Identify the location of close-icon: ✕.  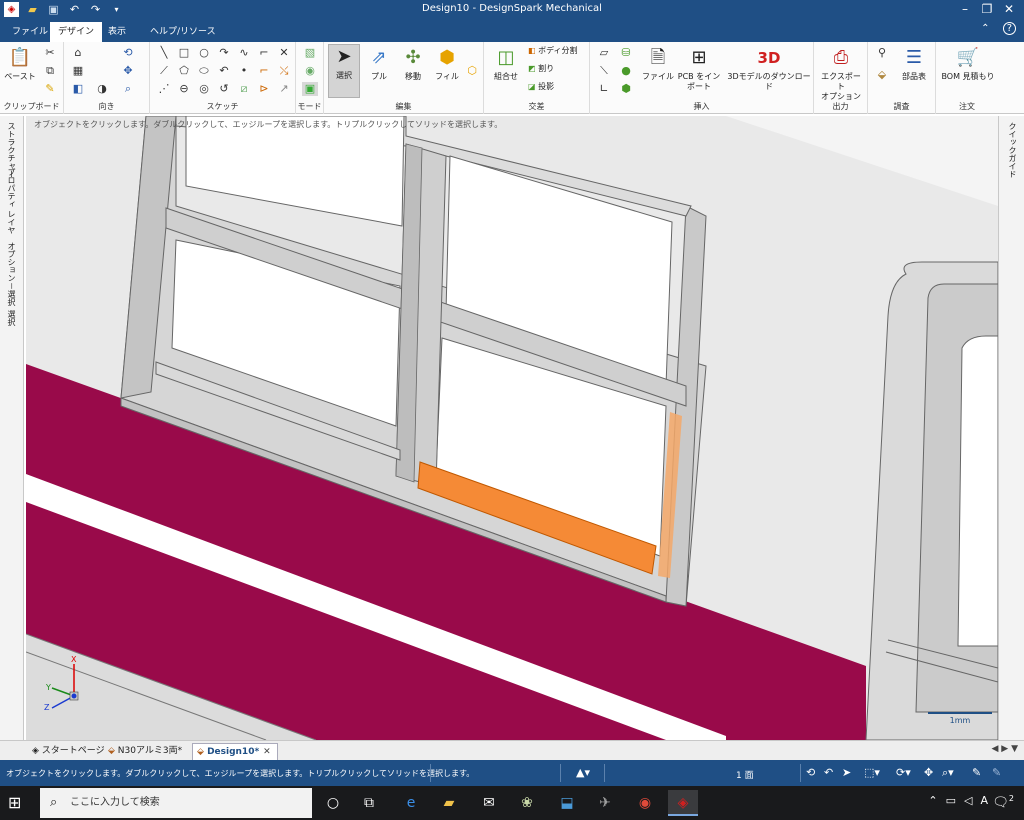
(1009, 9).